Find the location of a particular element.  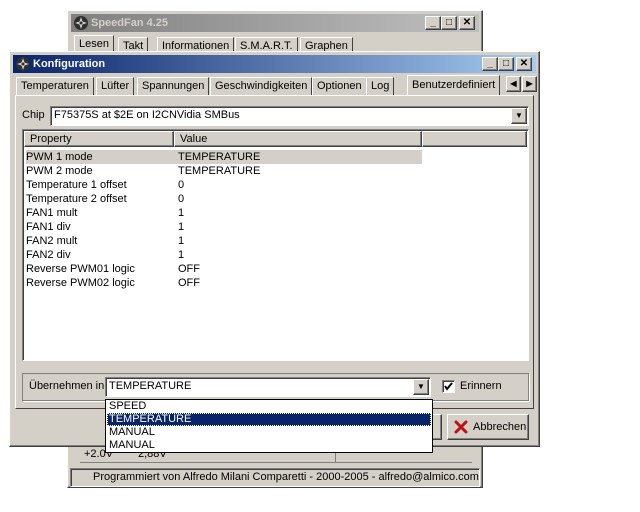

tab-geschwindigkeiten: Geschwindigkeiten is located at coordinates (261, 86).